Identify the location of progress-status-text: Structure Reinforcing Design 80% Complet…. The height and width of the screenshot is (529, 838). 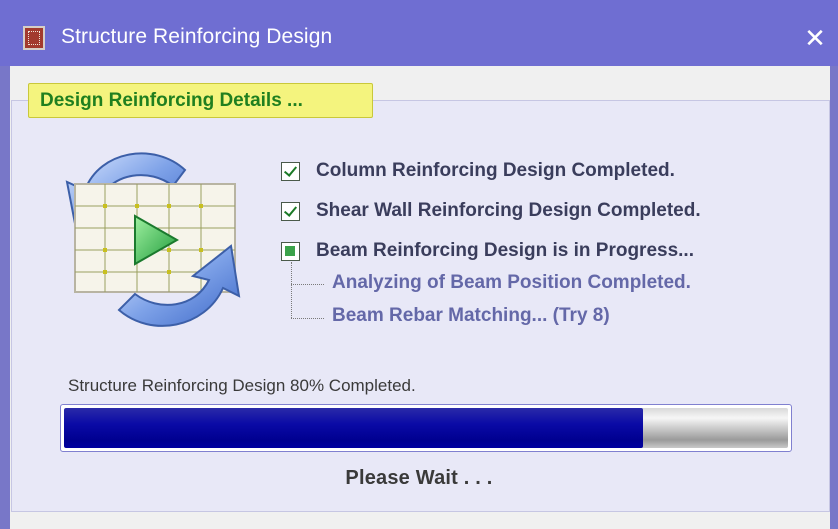
(242, 385).